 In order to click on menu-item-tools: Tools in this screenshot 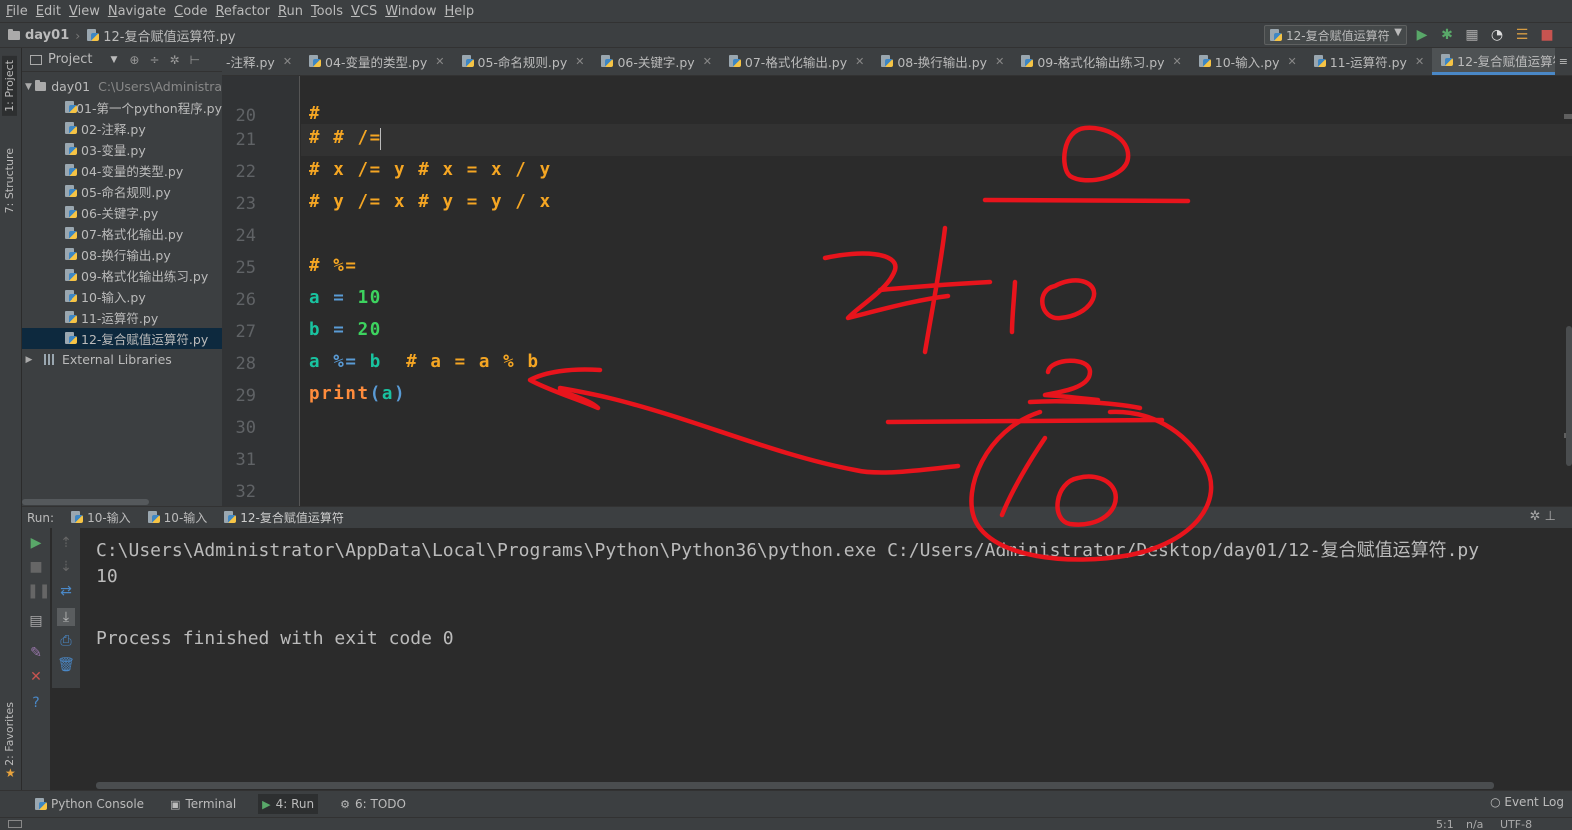, I will do `click(329, 11)`.